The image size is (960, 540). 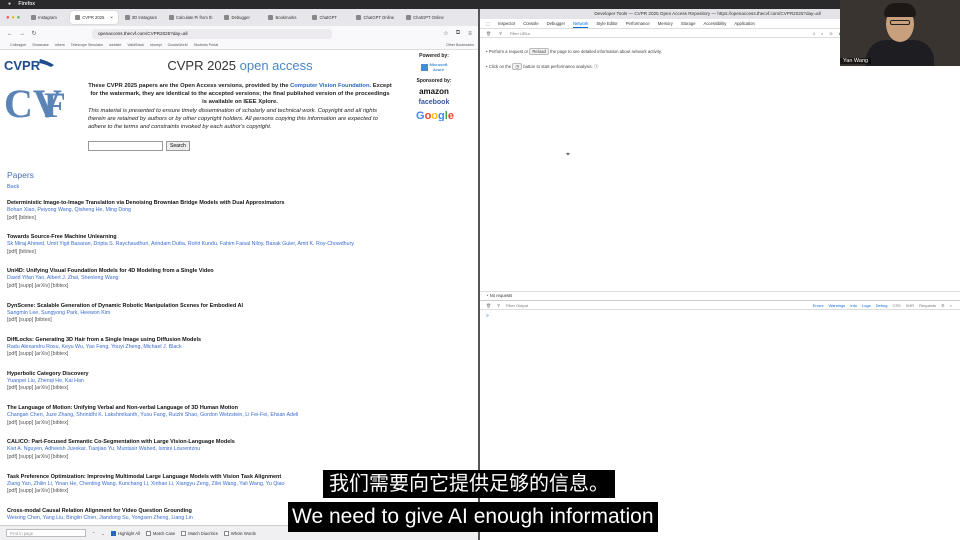 What do you see at coordinates (837, 305) in the screenshot?
I see `filter-warnings: Warnings` at bounding box center [837, 305].